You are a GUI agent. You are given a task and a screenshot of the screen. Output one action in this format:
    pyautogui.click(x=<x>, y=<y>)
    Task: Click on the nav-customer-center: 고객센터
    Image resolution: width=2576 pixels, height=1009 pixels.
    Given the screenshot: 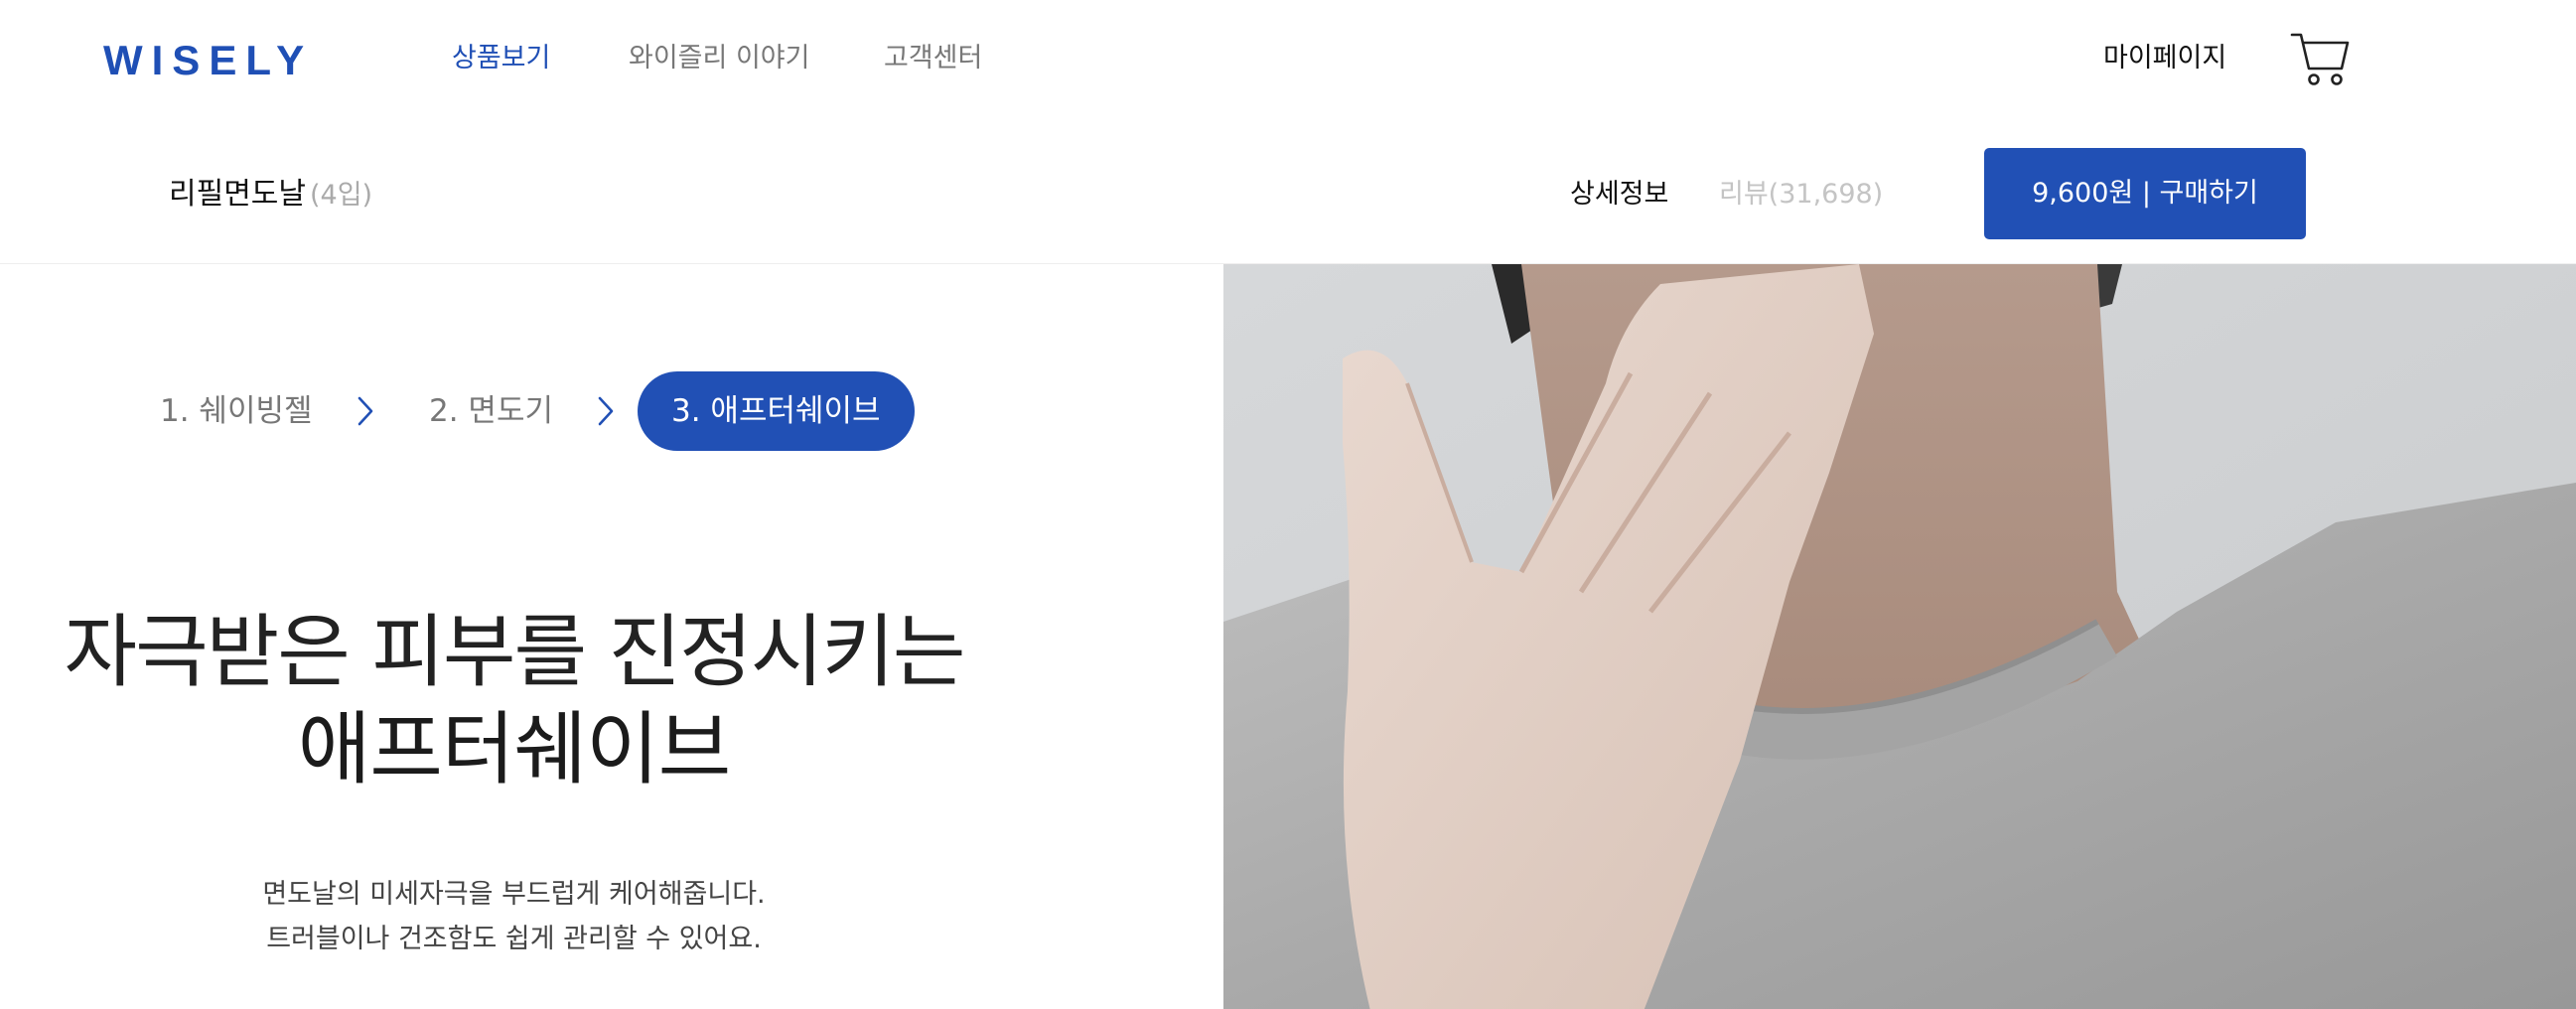 What is the action you would take?
    pyautogui.click(x=933, y=58)
    